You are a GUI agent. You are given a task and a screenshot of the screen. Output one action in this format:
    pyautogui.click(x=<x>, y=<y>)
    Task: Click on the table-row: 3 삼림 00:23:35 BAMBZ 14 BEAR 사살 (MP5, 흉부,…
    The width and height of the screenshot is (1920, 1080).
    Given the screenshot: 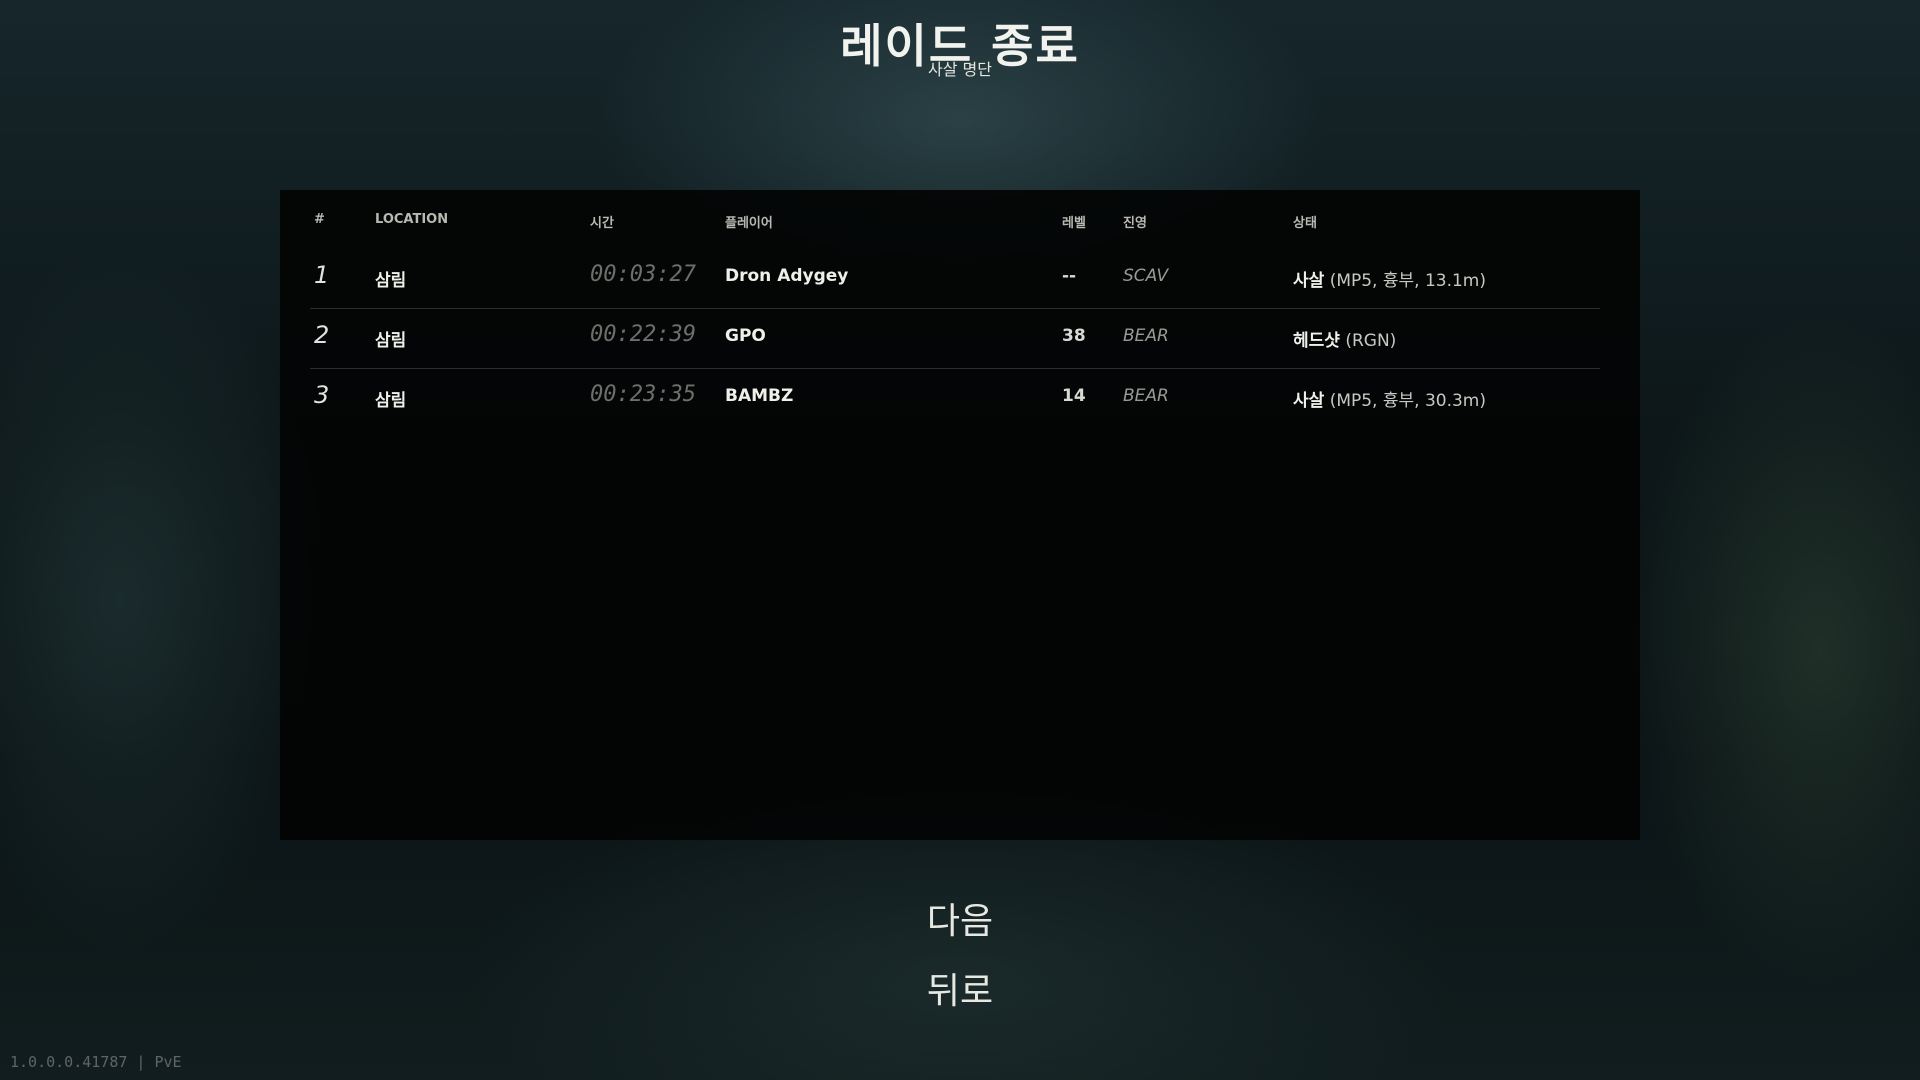 What is the action you would take?
    pyautogui.click(x=955, y=398)
    